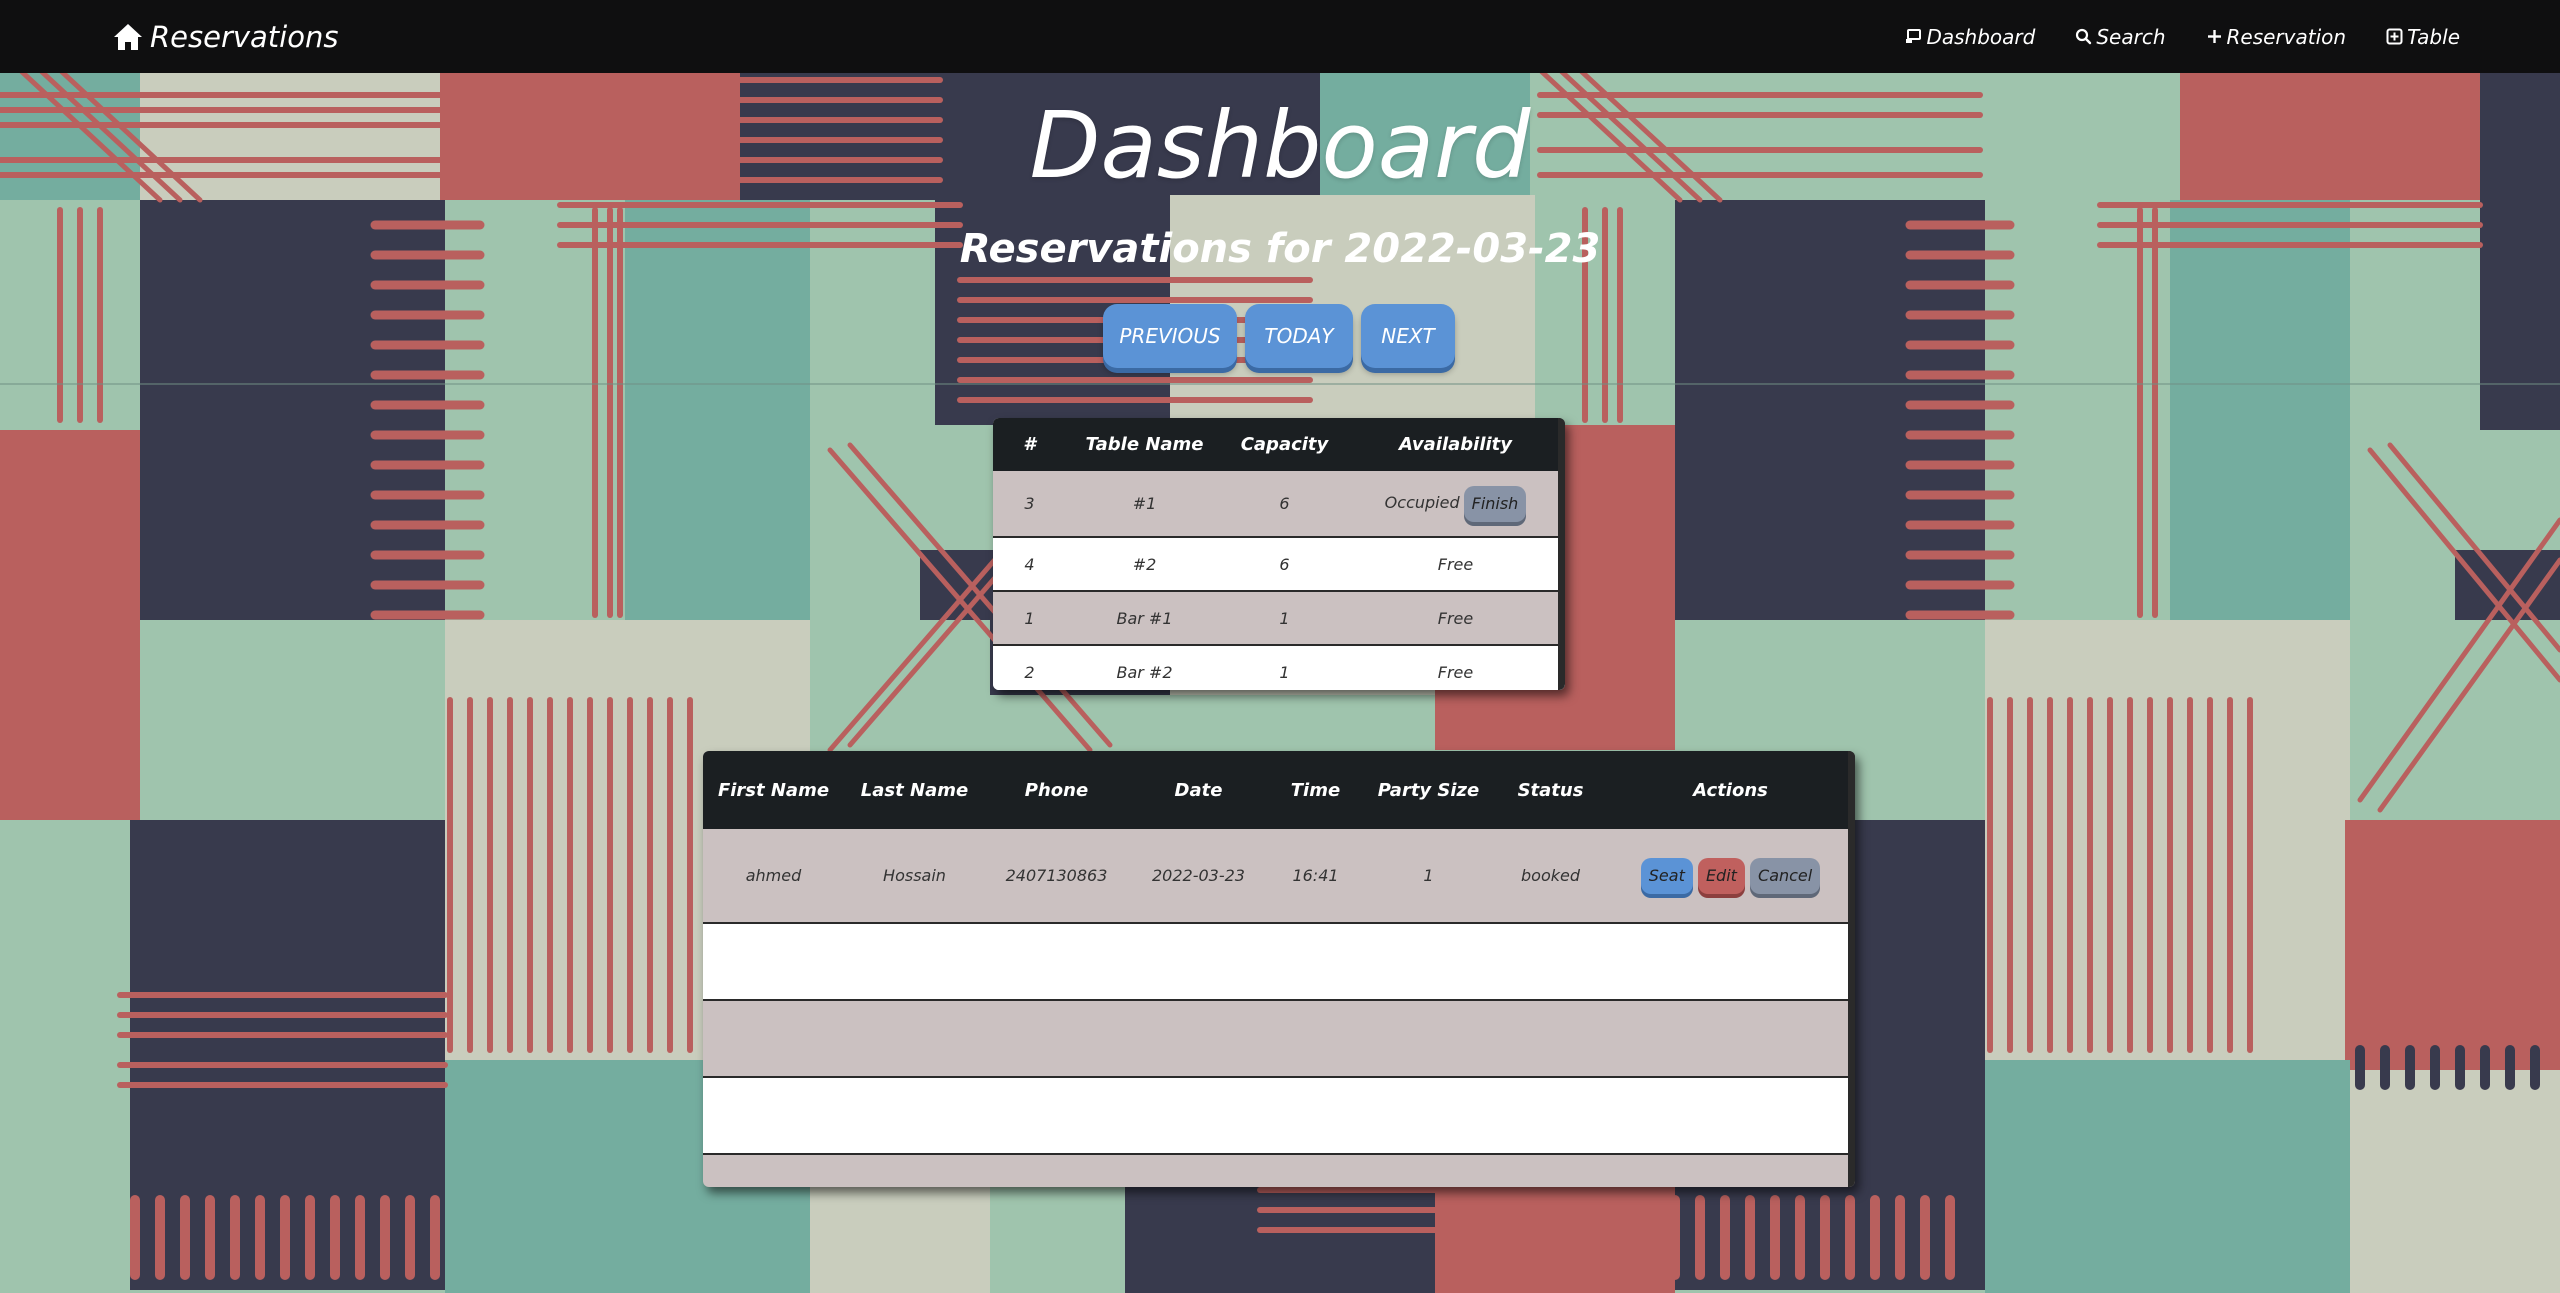  I want to click on col-header-first-name: First Name, so click(773, 790).